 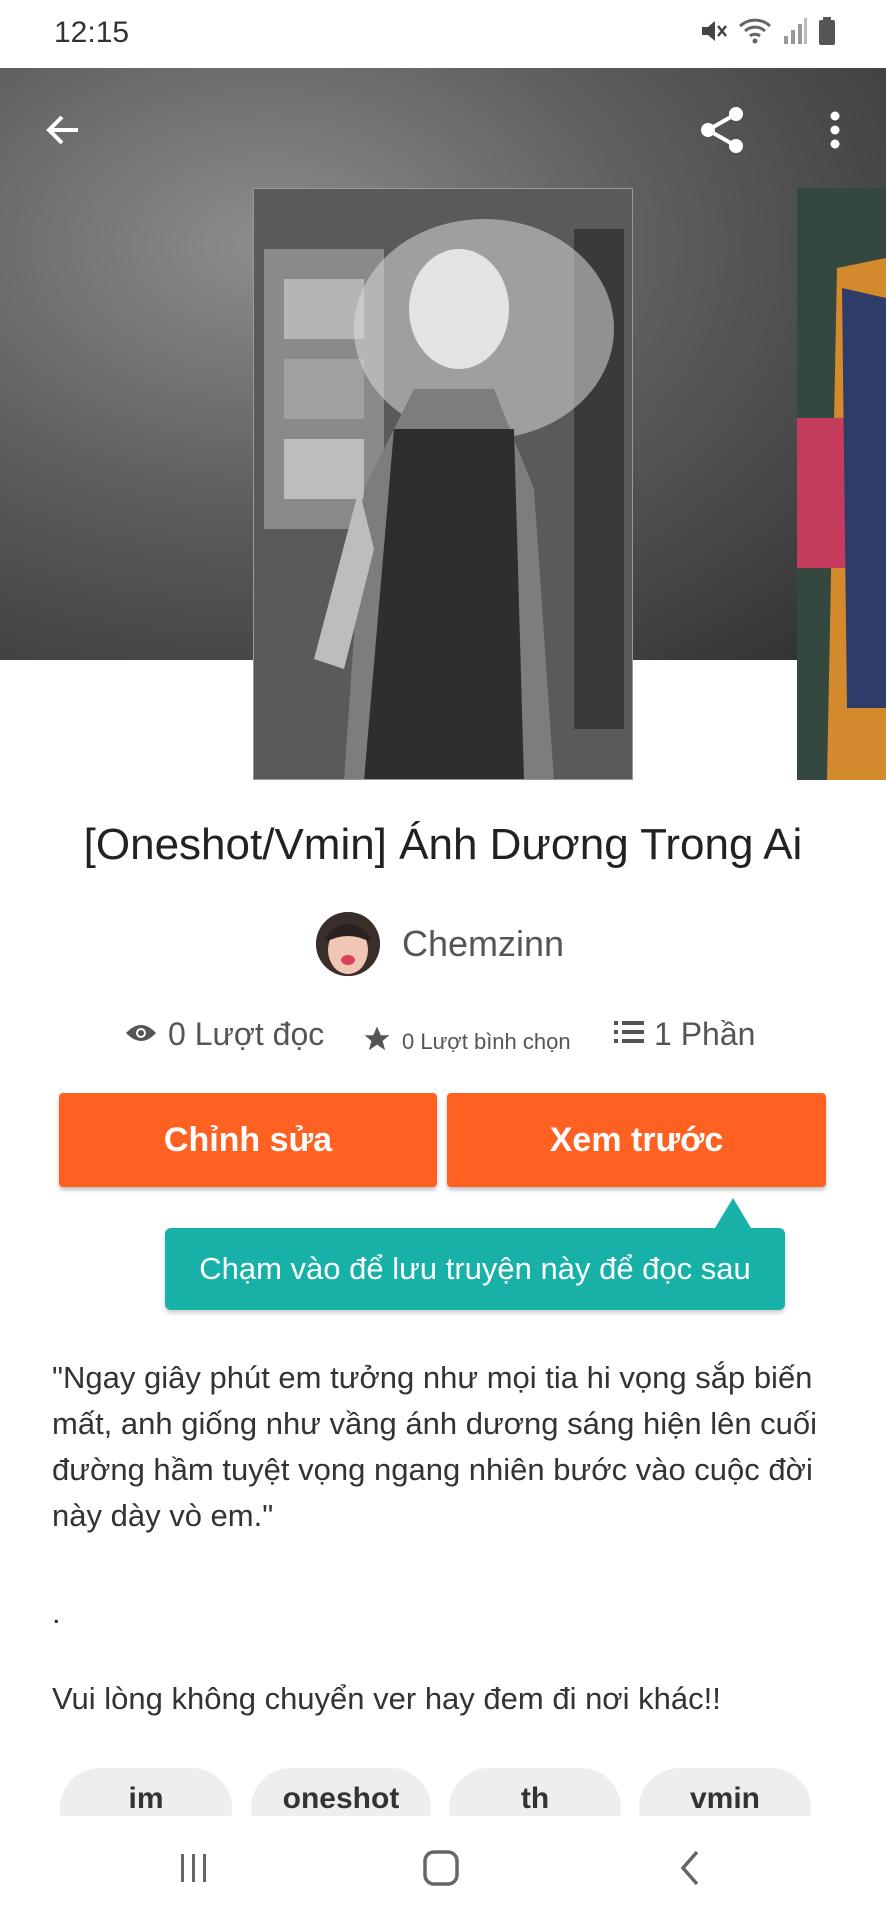 What do you see at coordinates (443, 844) in the screenshot?
I see `story-title: [Oneshot/Vmin] Ánh Dương Trong Ai` at bounding box center [443, 844].